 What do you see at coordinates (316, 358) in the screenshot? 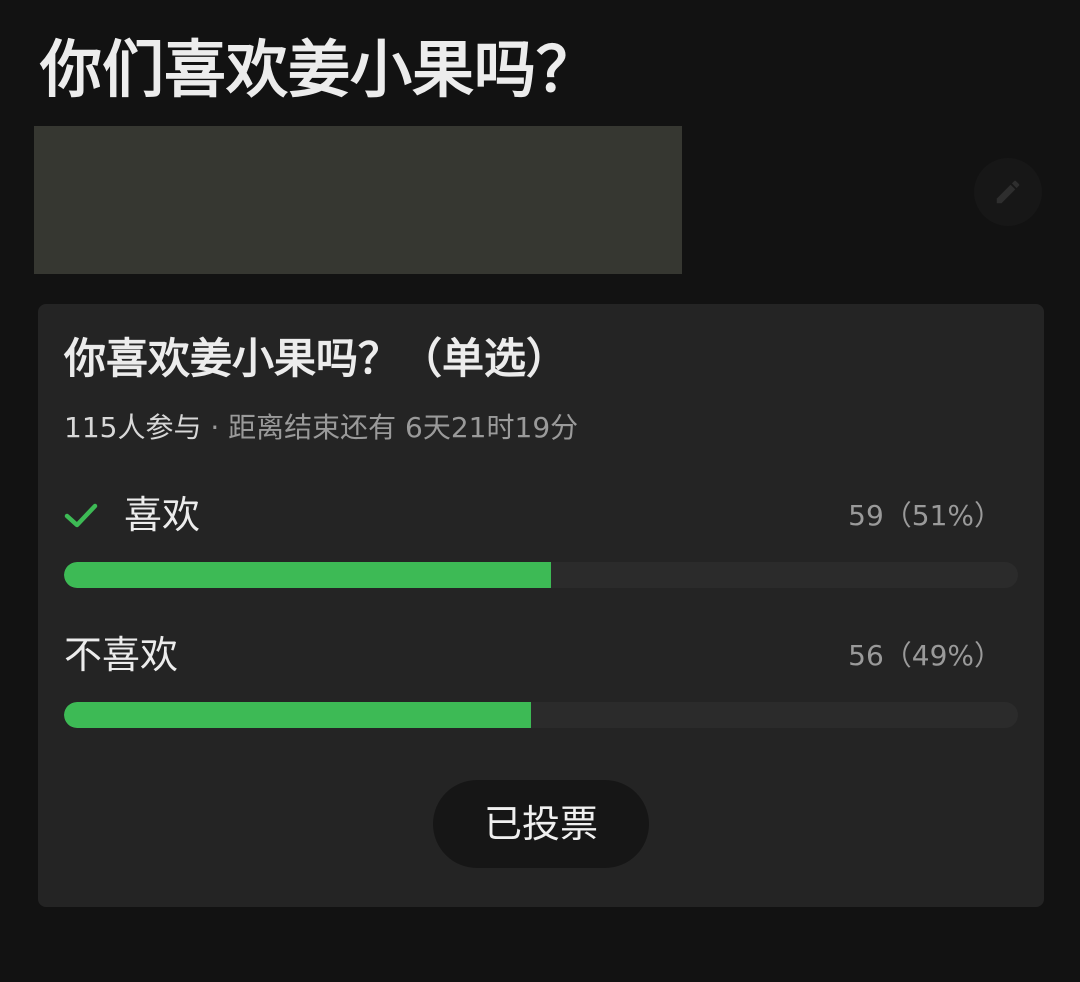
I see `poll-title: 你喜欢姜小果吗？（单选）` at bounding box center [316, 358].